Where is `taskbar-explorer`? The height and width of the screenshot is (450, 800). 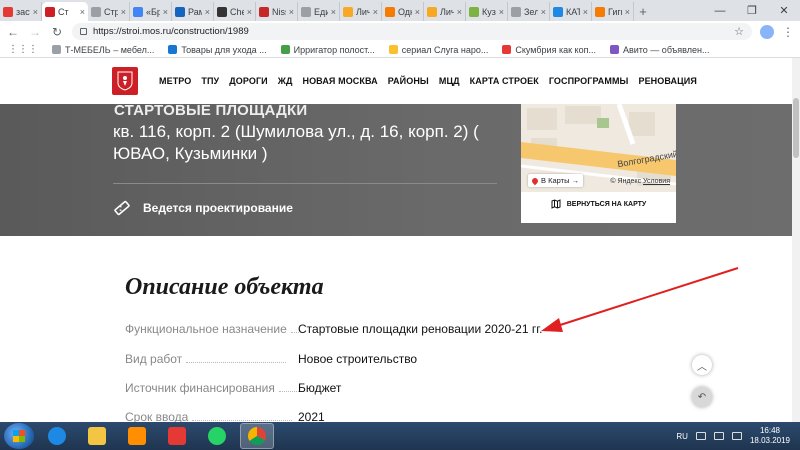 taskbar-explorer is located at coordinates (97, 436).